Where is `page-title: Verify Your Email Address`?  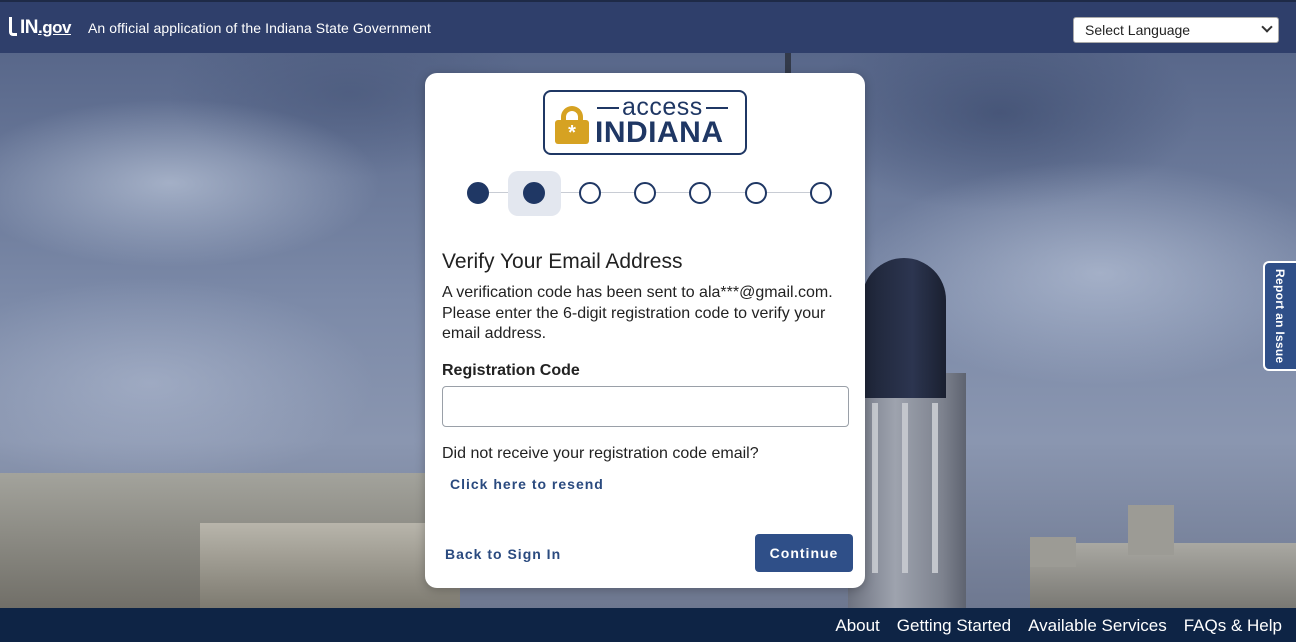 page-title: Verify Your Email Address is located at coordinates (562, 261).